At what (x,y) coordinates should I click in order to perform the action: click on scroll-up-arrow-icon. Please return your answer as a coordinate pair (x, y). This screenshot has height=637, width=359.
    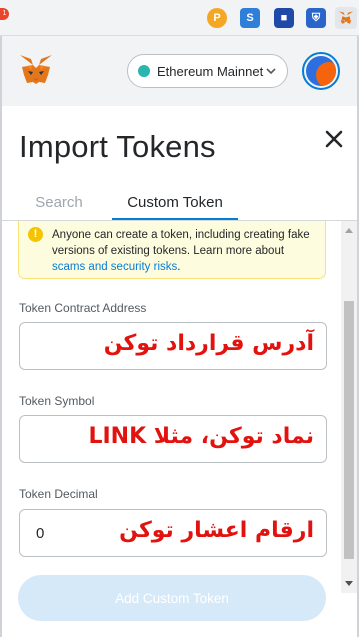
    Looking at the image, I should click on (349, 230).